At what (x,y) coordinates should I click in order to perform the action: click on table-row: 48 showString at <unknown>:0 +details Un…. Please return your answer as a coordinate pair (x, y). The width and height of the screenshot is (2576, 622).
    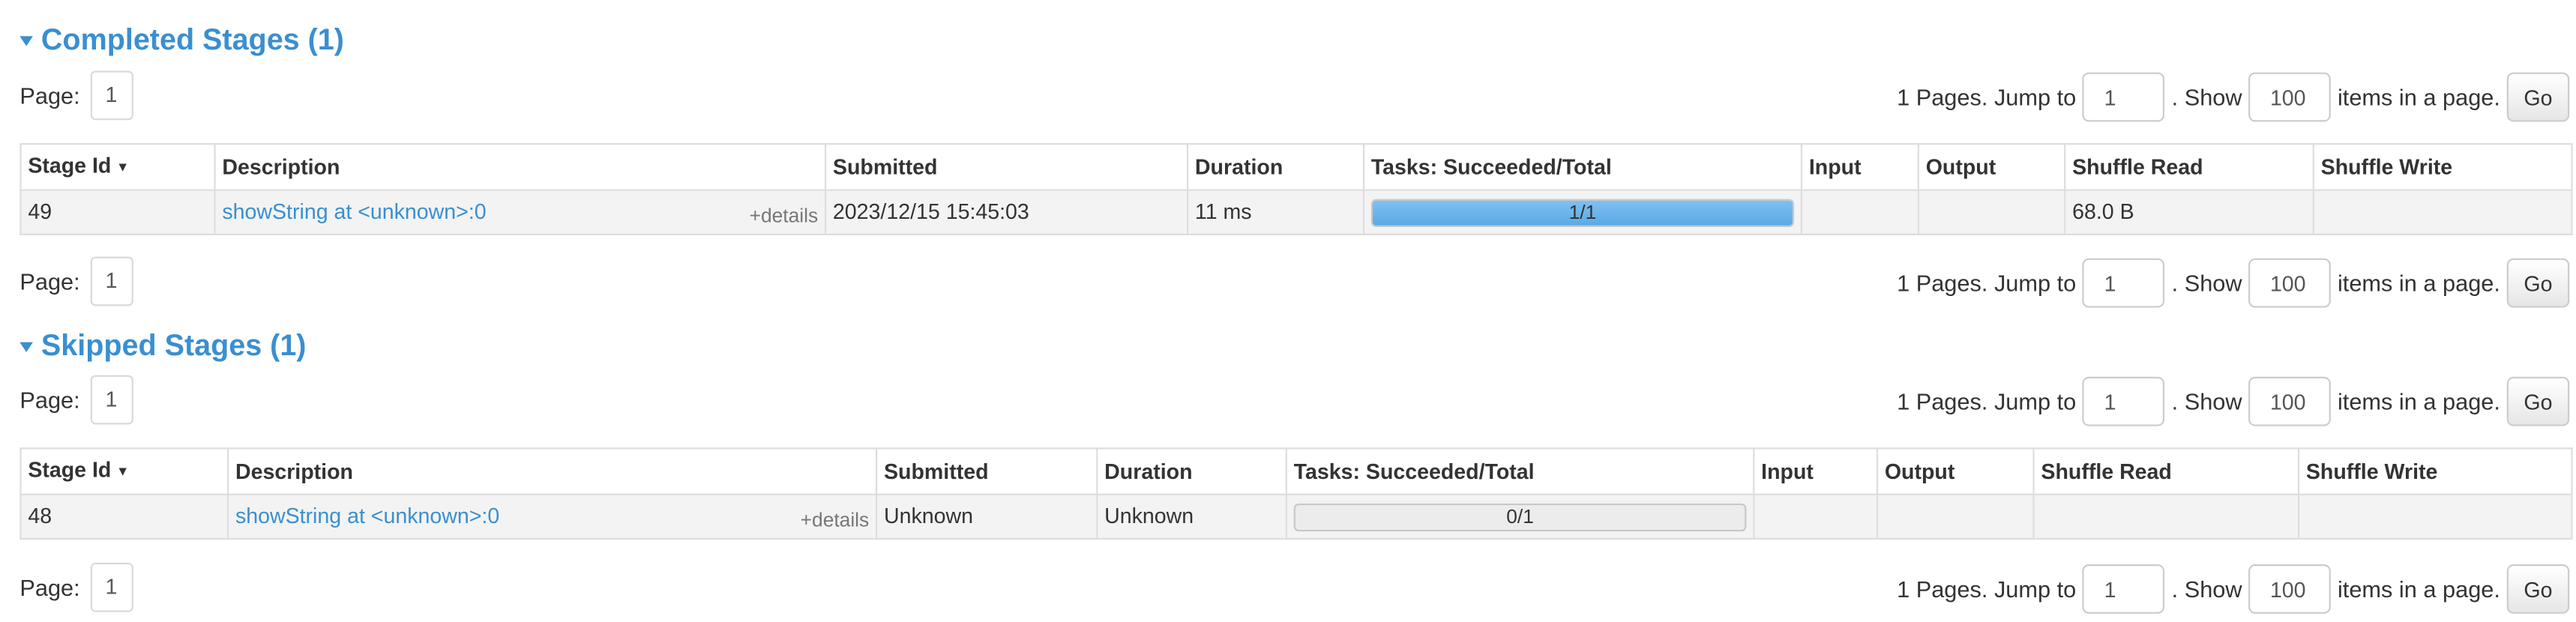
    Looking at the image, I should click on (1296, 516).